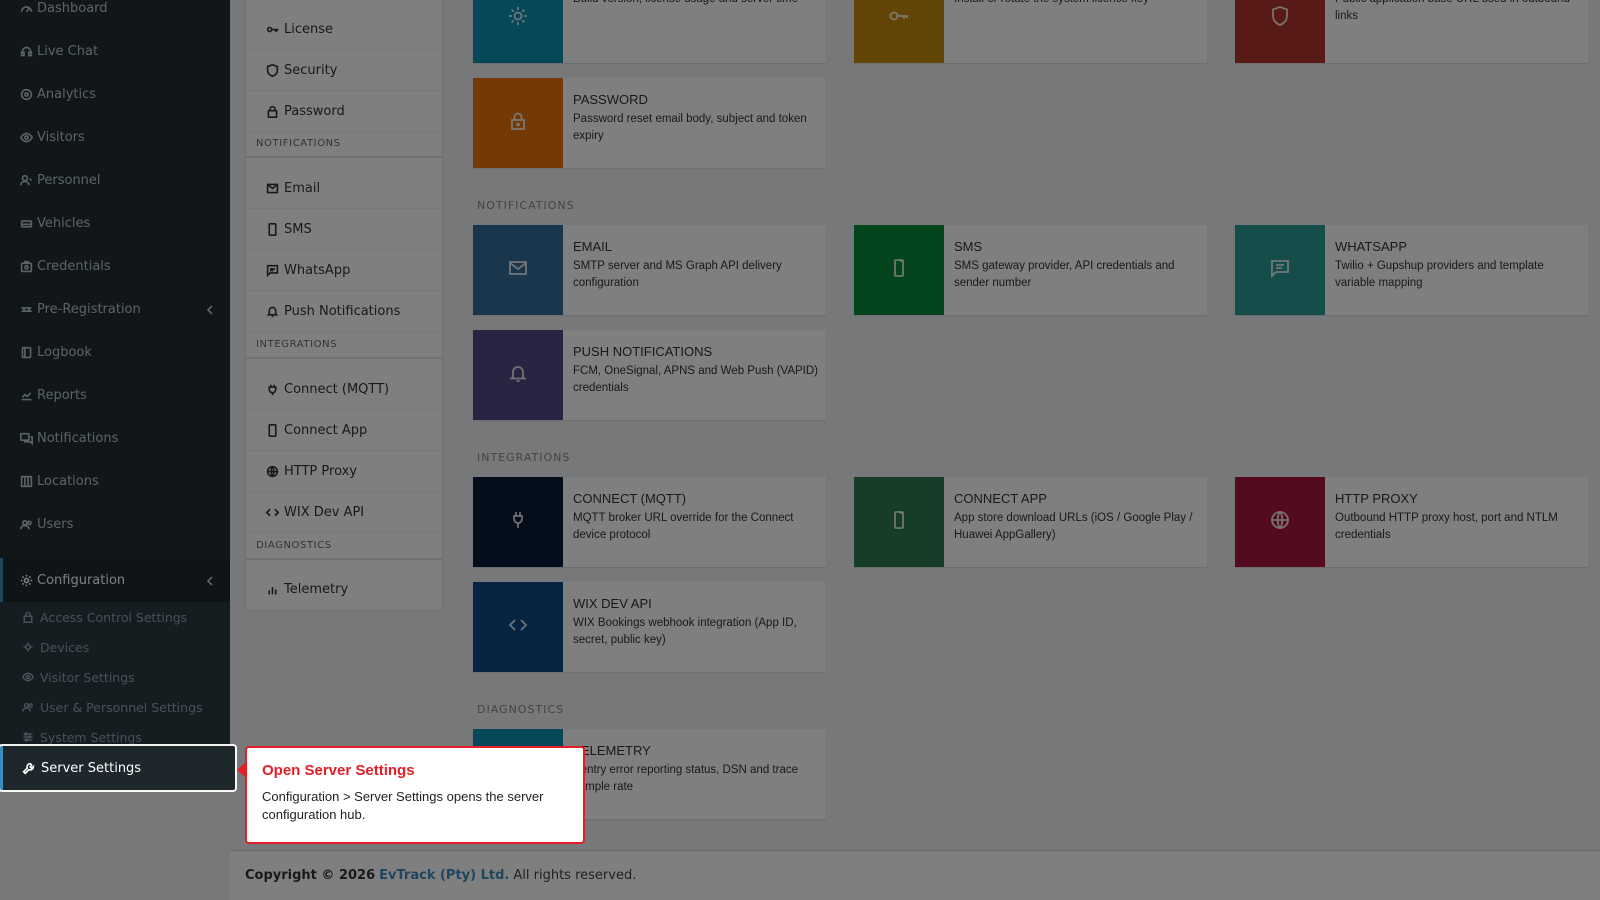  Describe the element at coordinates (338, 770) in the screenshot. I see `tooltip-title: Open Server Settings` at that location.